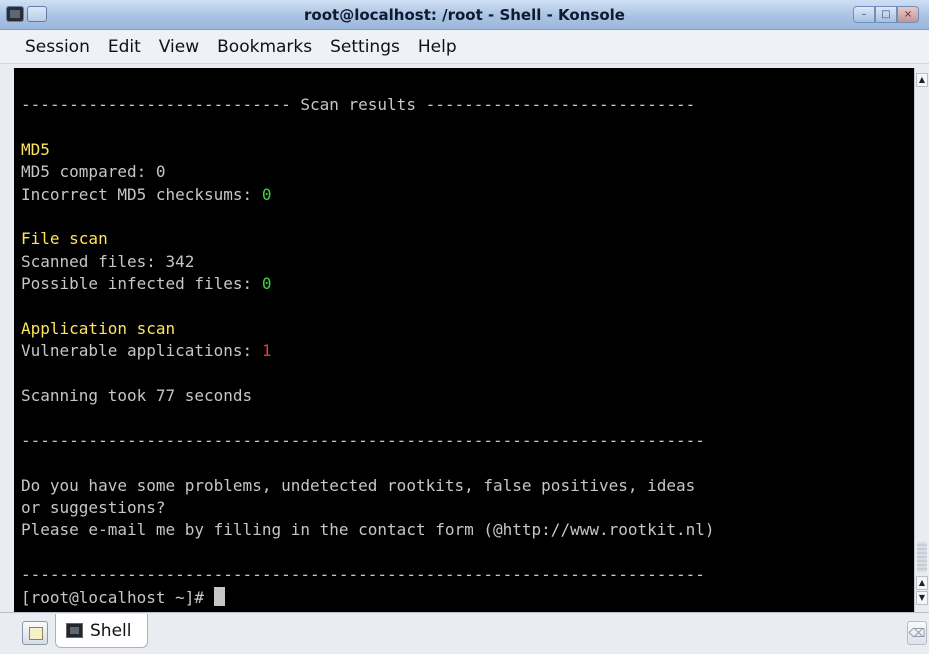  I want to click on terminal-icon, so click(74, 630).